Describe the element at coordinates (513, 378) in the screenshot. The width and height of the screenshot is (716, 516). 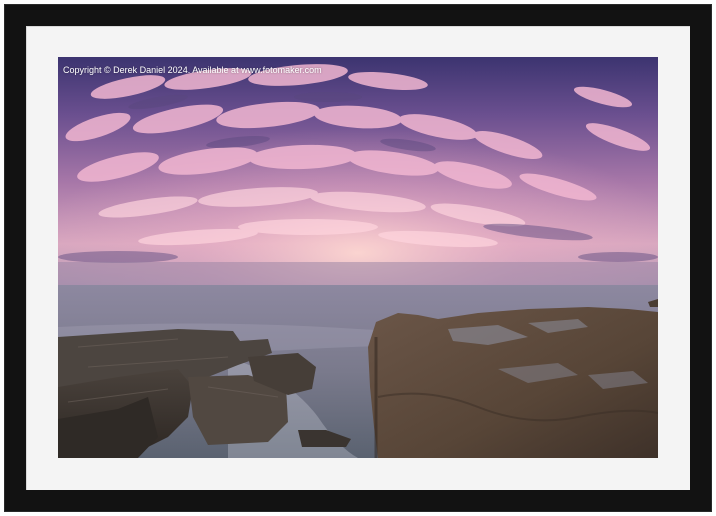
I see `right-rock-headland` at that location.